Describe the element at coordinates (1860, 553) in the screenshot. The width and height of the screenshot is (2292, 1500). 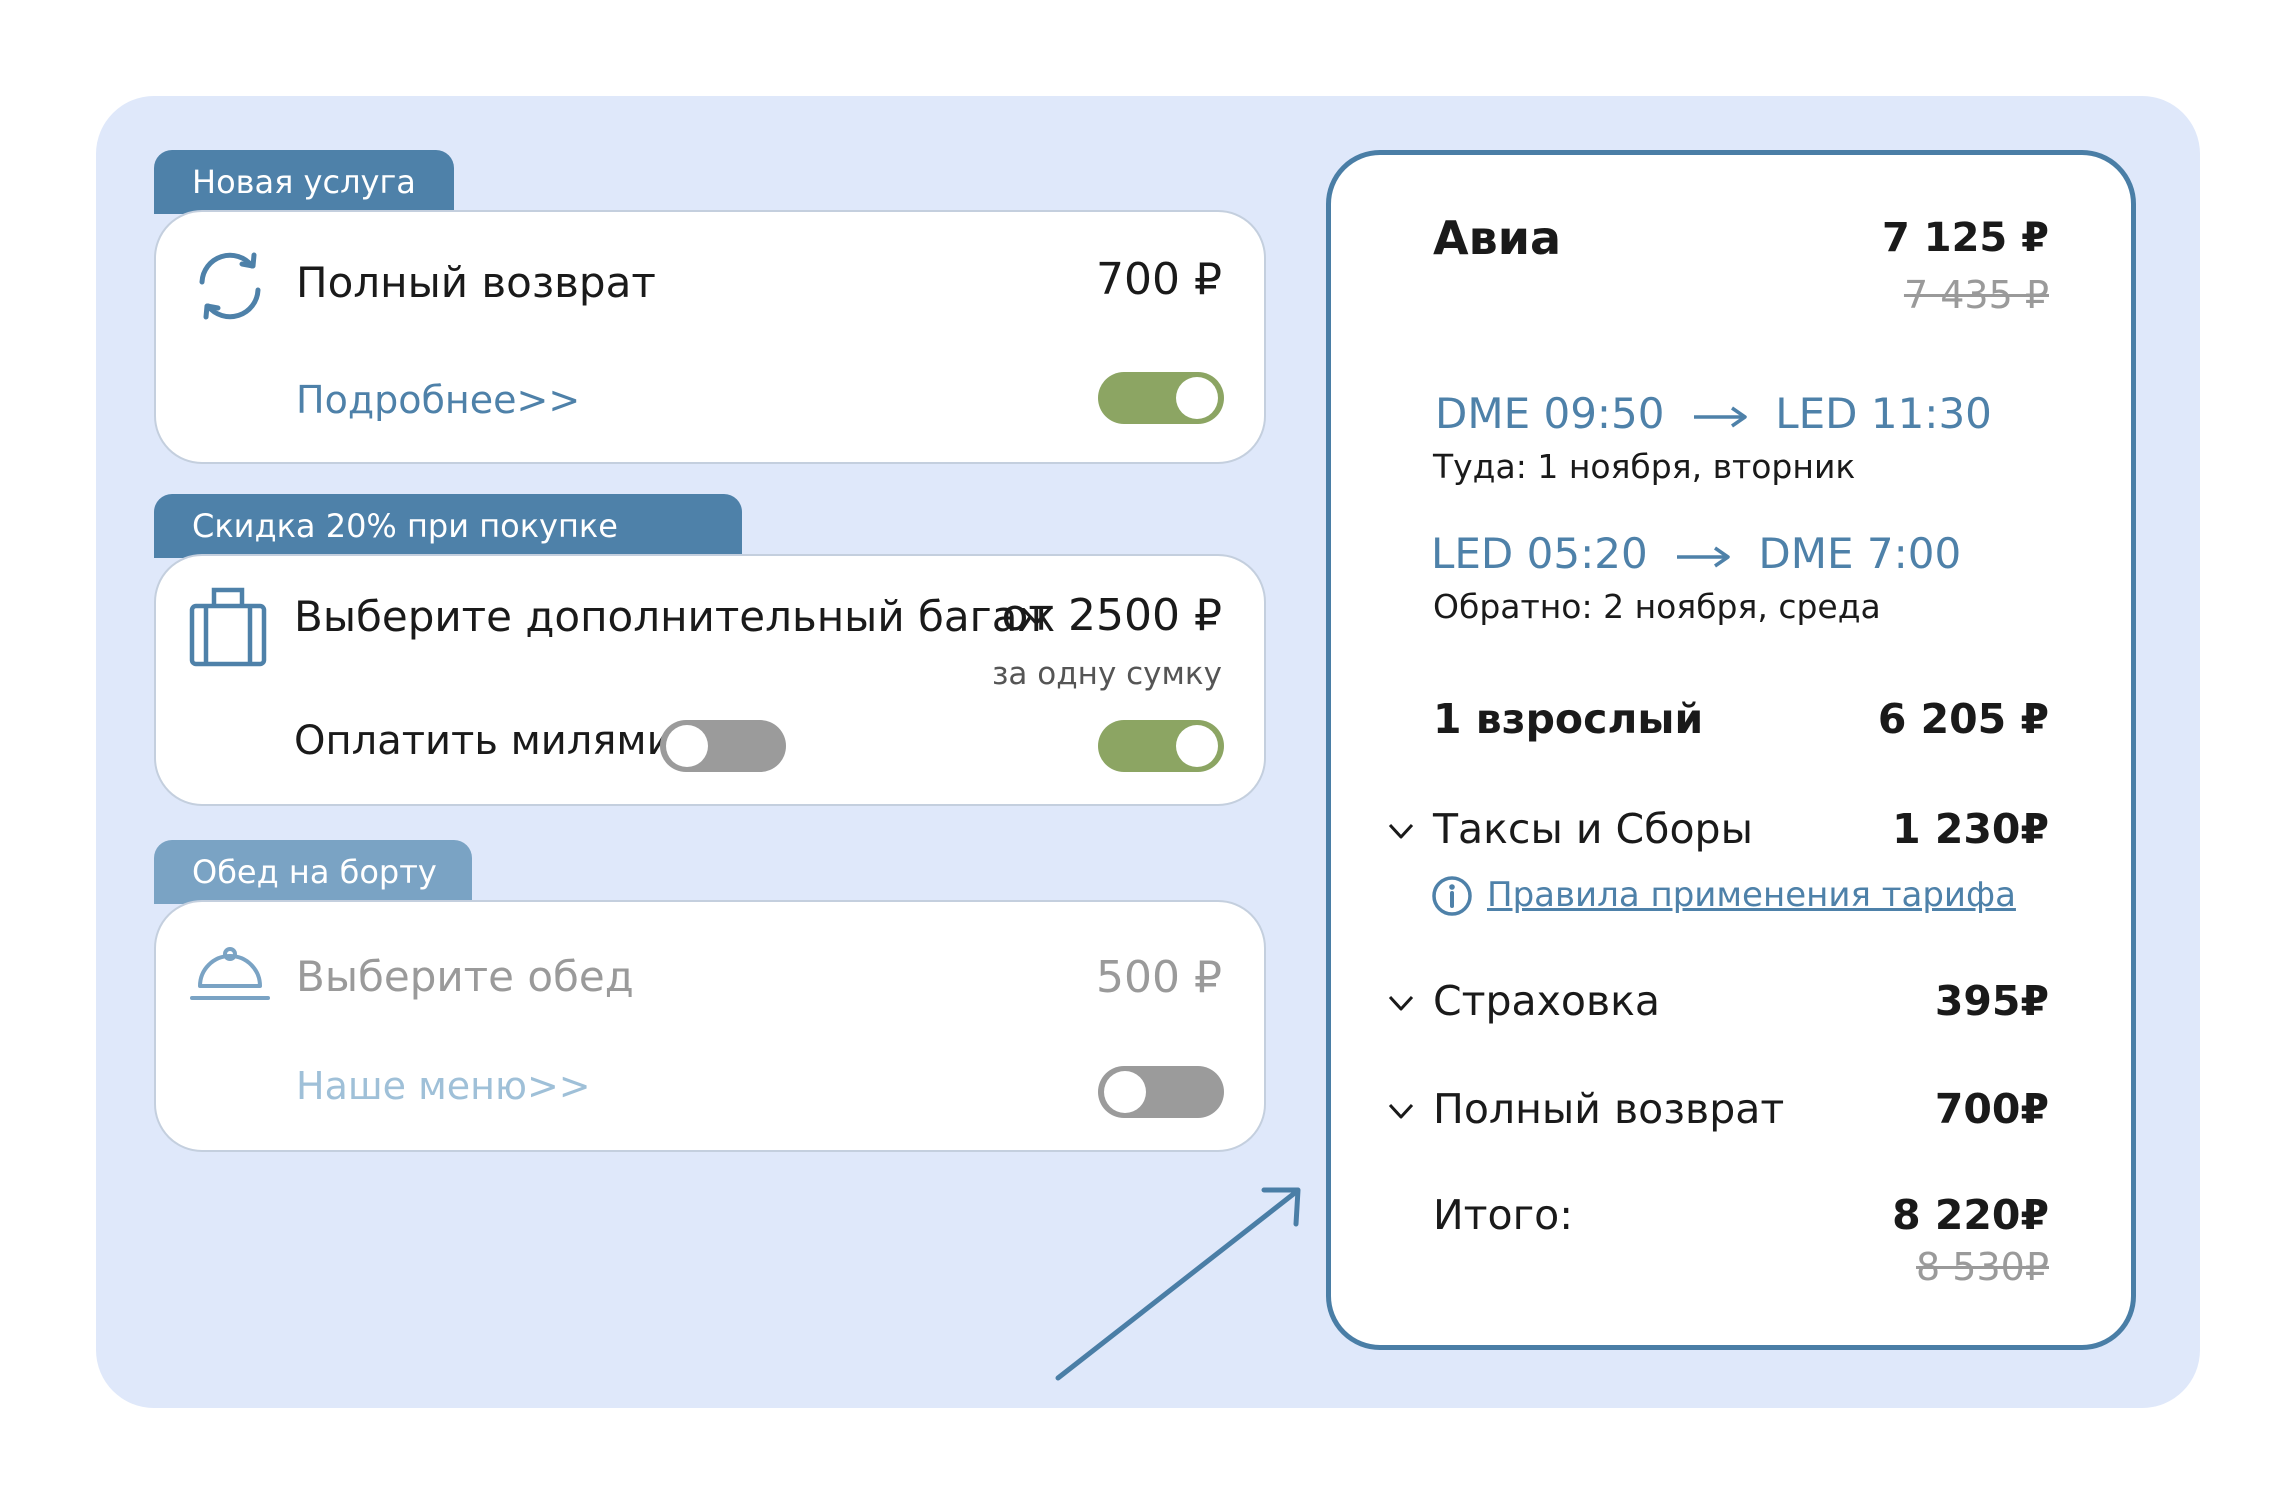
I see `return-to: DME 7:00` at that location.